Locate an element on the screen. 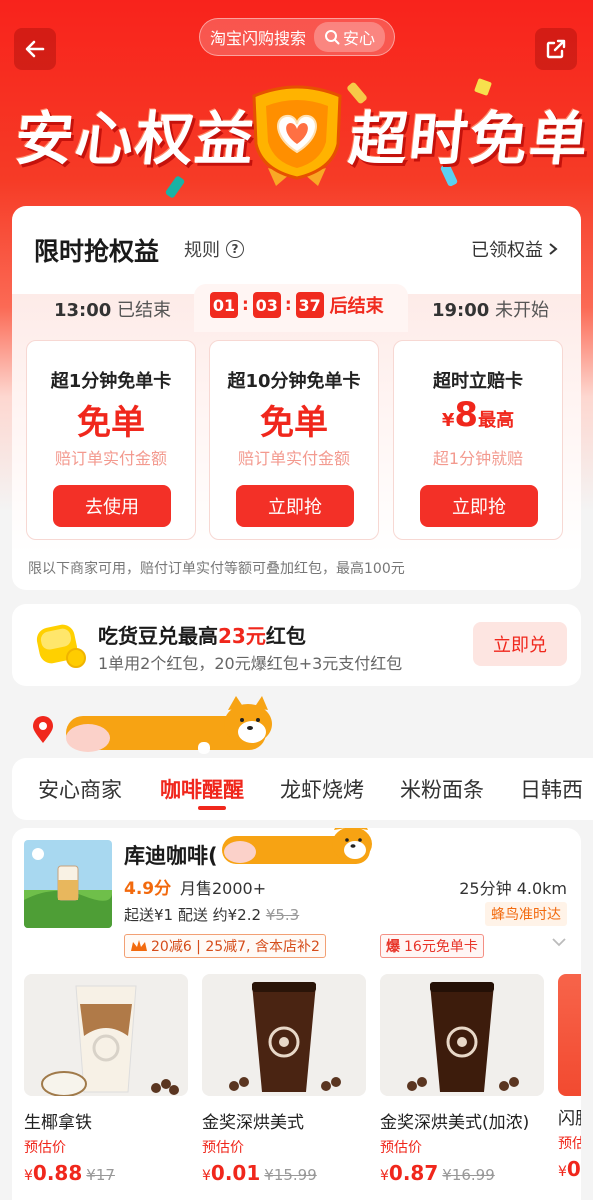  rights-note: 限以下商家可用，赔付订单实付等额可叠加红包，最高100元 is located at coordinates (216, 569).